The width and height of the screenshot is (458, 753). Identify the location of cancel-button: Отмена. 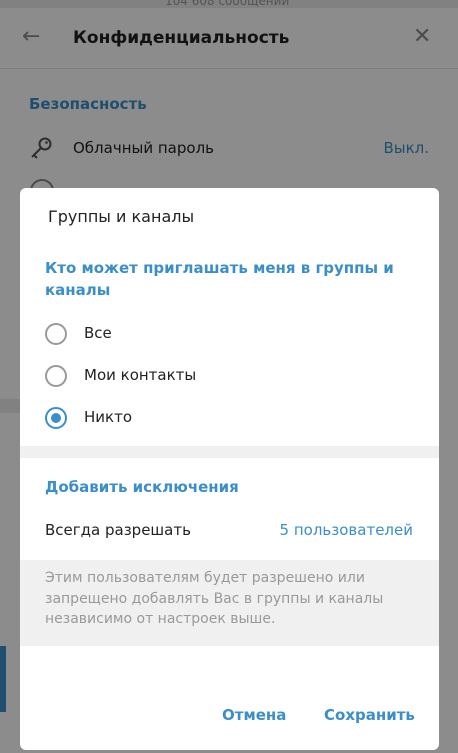
(254, 715).